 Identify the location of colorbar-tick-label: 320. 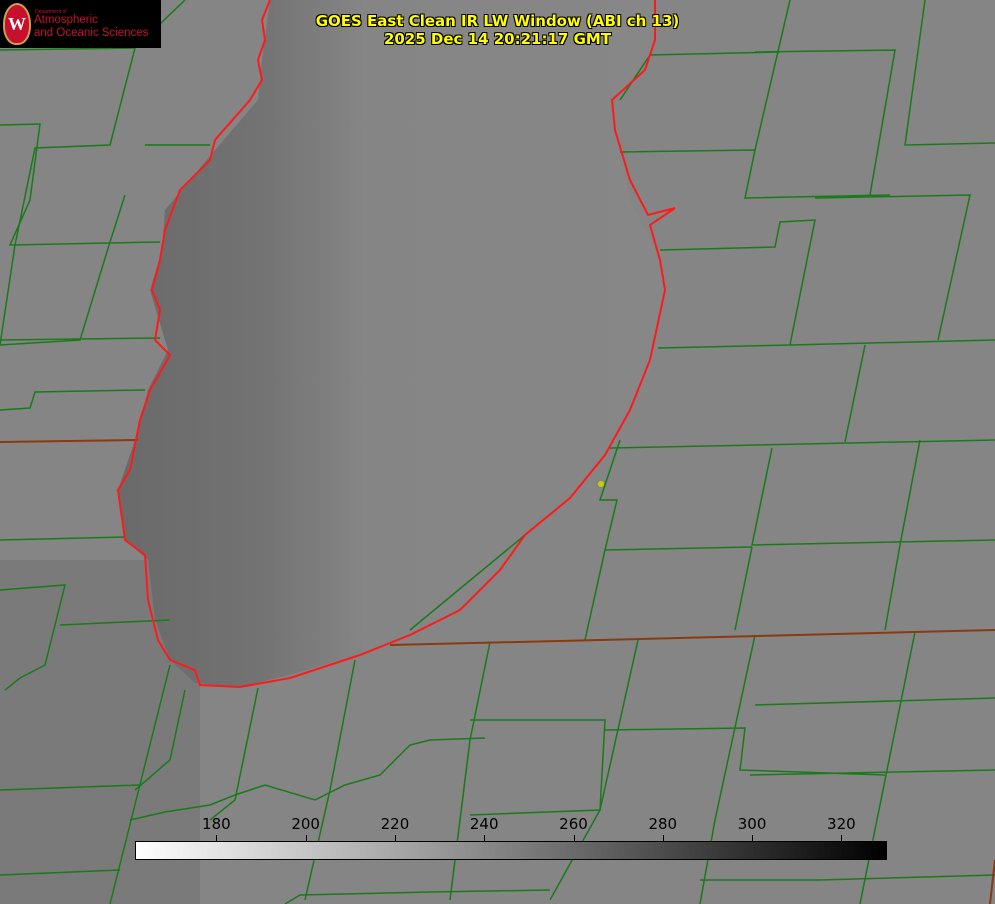
(841, 824).